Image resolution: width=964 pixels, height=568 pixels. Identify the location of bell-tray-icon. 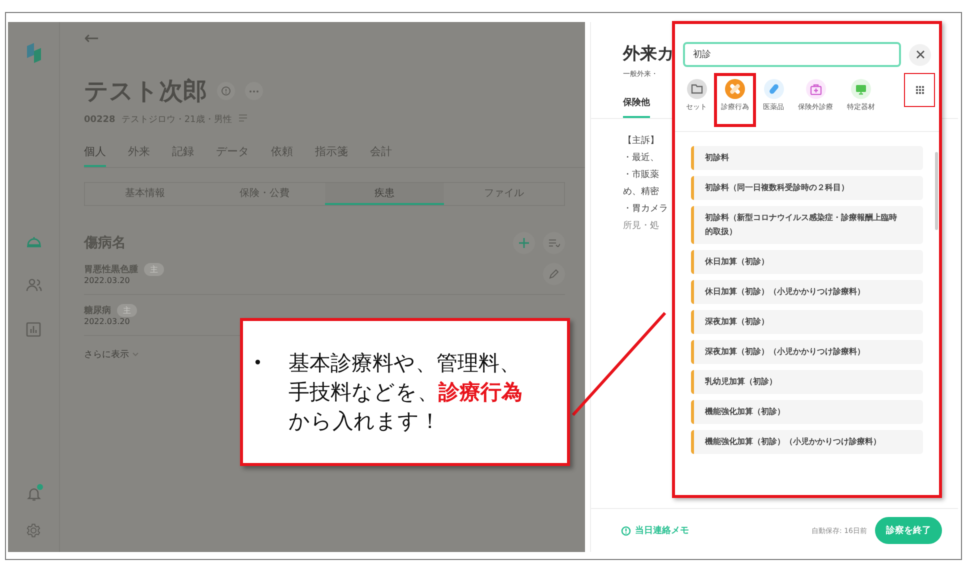
(34, 241).